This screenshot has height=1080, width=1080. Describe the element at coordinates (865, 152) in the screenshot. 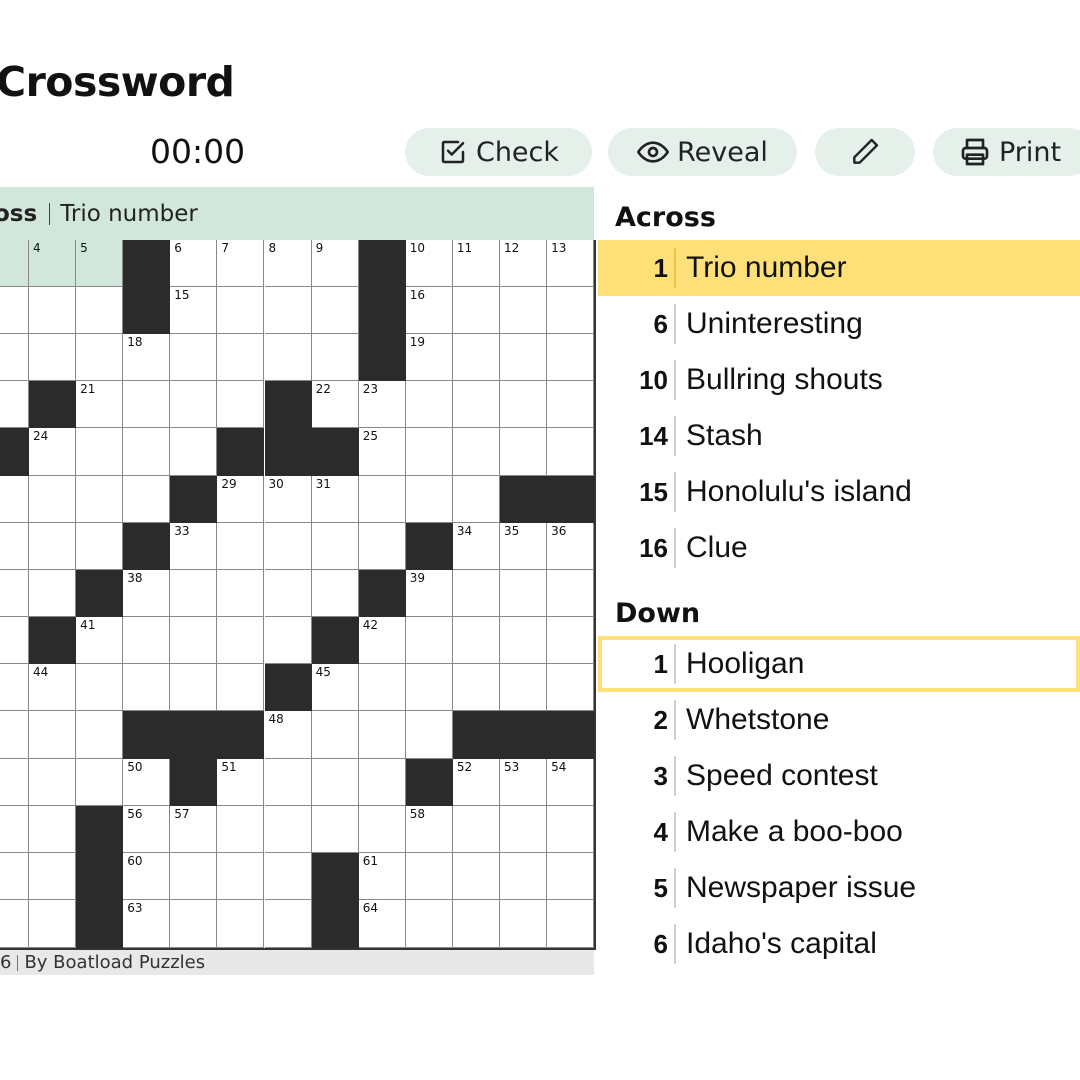

I see `pencil-button` at that location.